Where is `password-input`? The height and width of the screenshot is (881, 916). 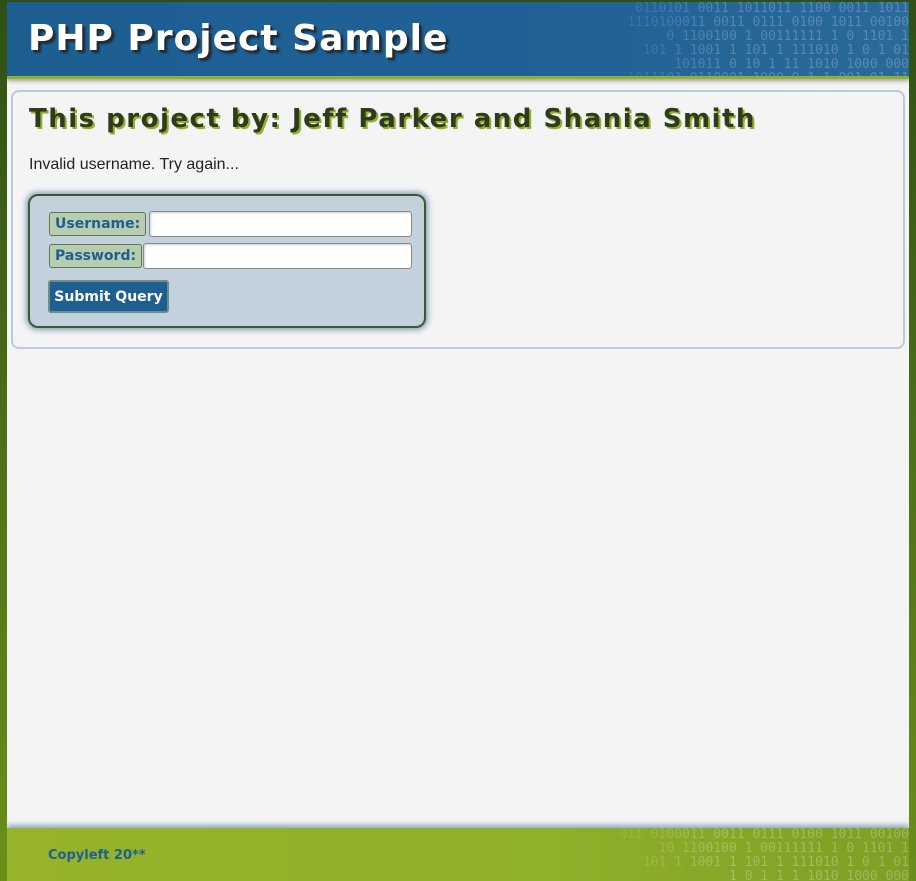 password-input is located at coordinates (277, 256).